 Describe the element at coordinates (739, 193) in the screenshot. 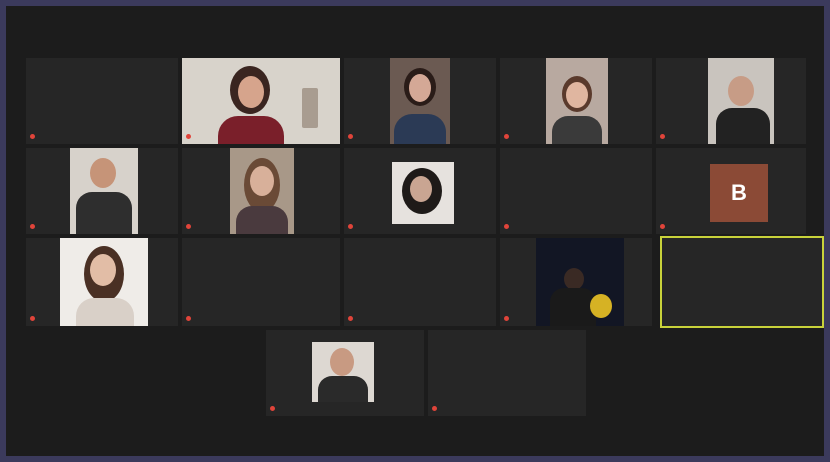

I see `participant-avatar: B` at that location.